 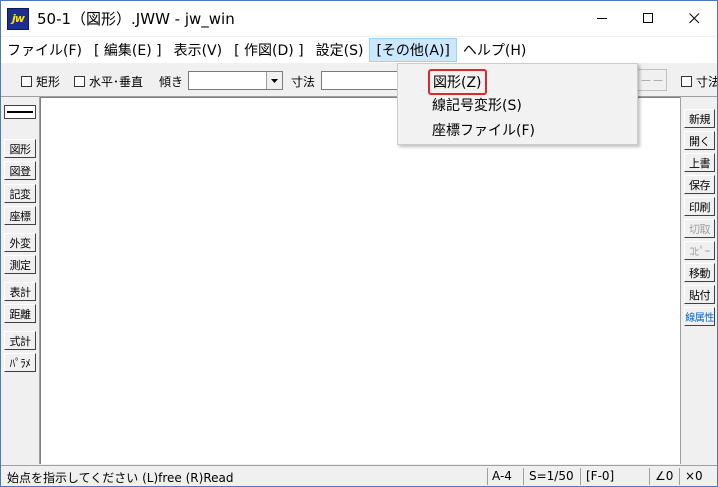 I want to click on tool-formula-calc-button: 式計, so click(x=20, y=340).